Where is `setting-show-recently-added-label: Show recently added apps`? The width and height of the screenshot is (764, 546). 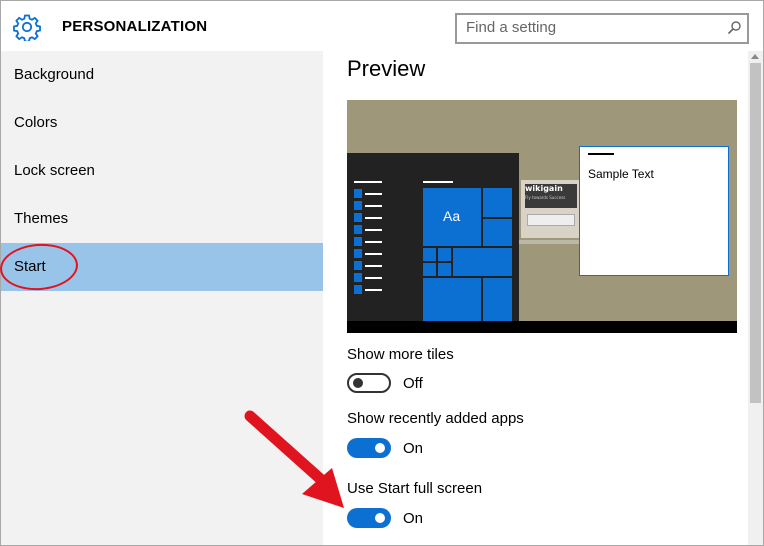 setting-show-recently-added-label: Show recently added apps is located at coordinates (435, 418).